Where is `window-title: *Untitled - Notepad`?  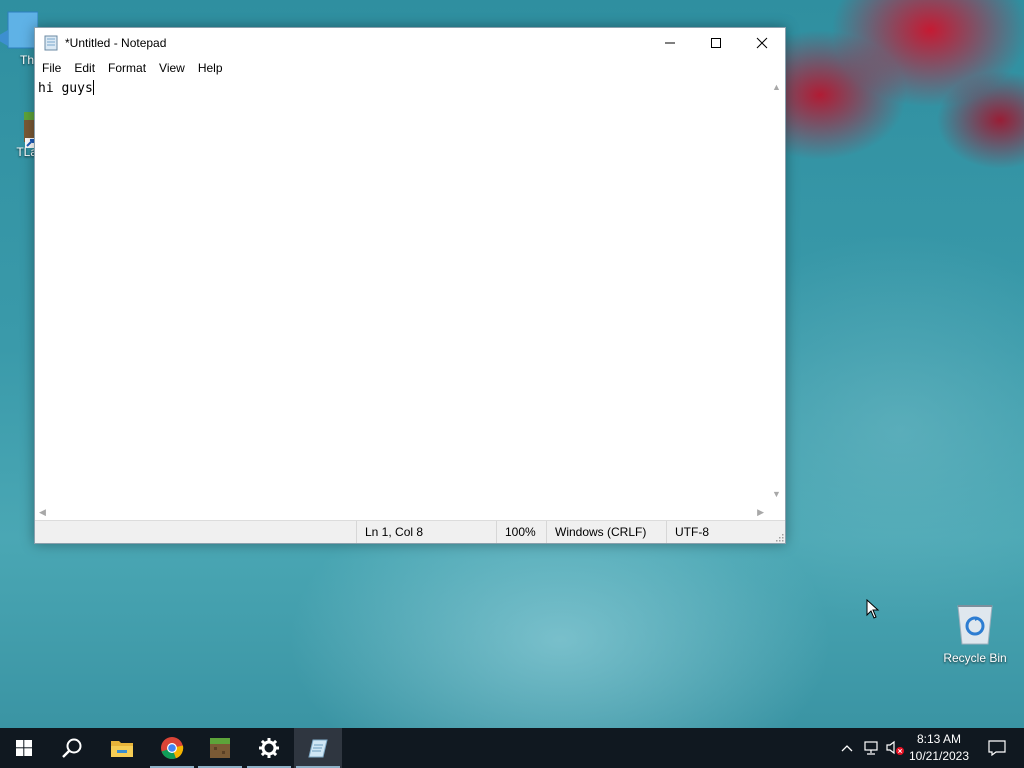
window-title: *Untitled - Notepad is located at coordinates (116, 43).